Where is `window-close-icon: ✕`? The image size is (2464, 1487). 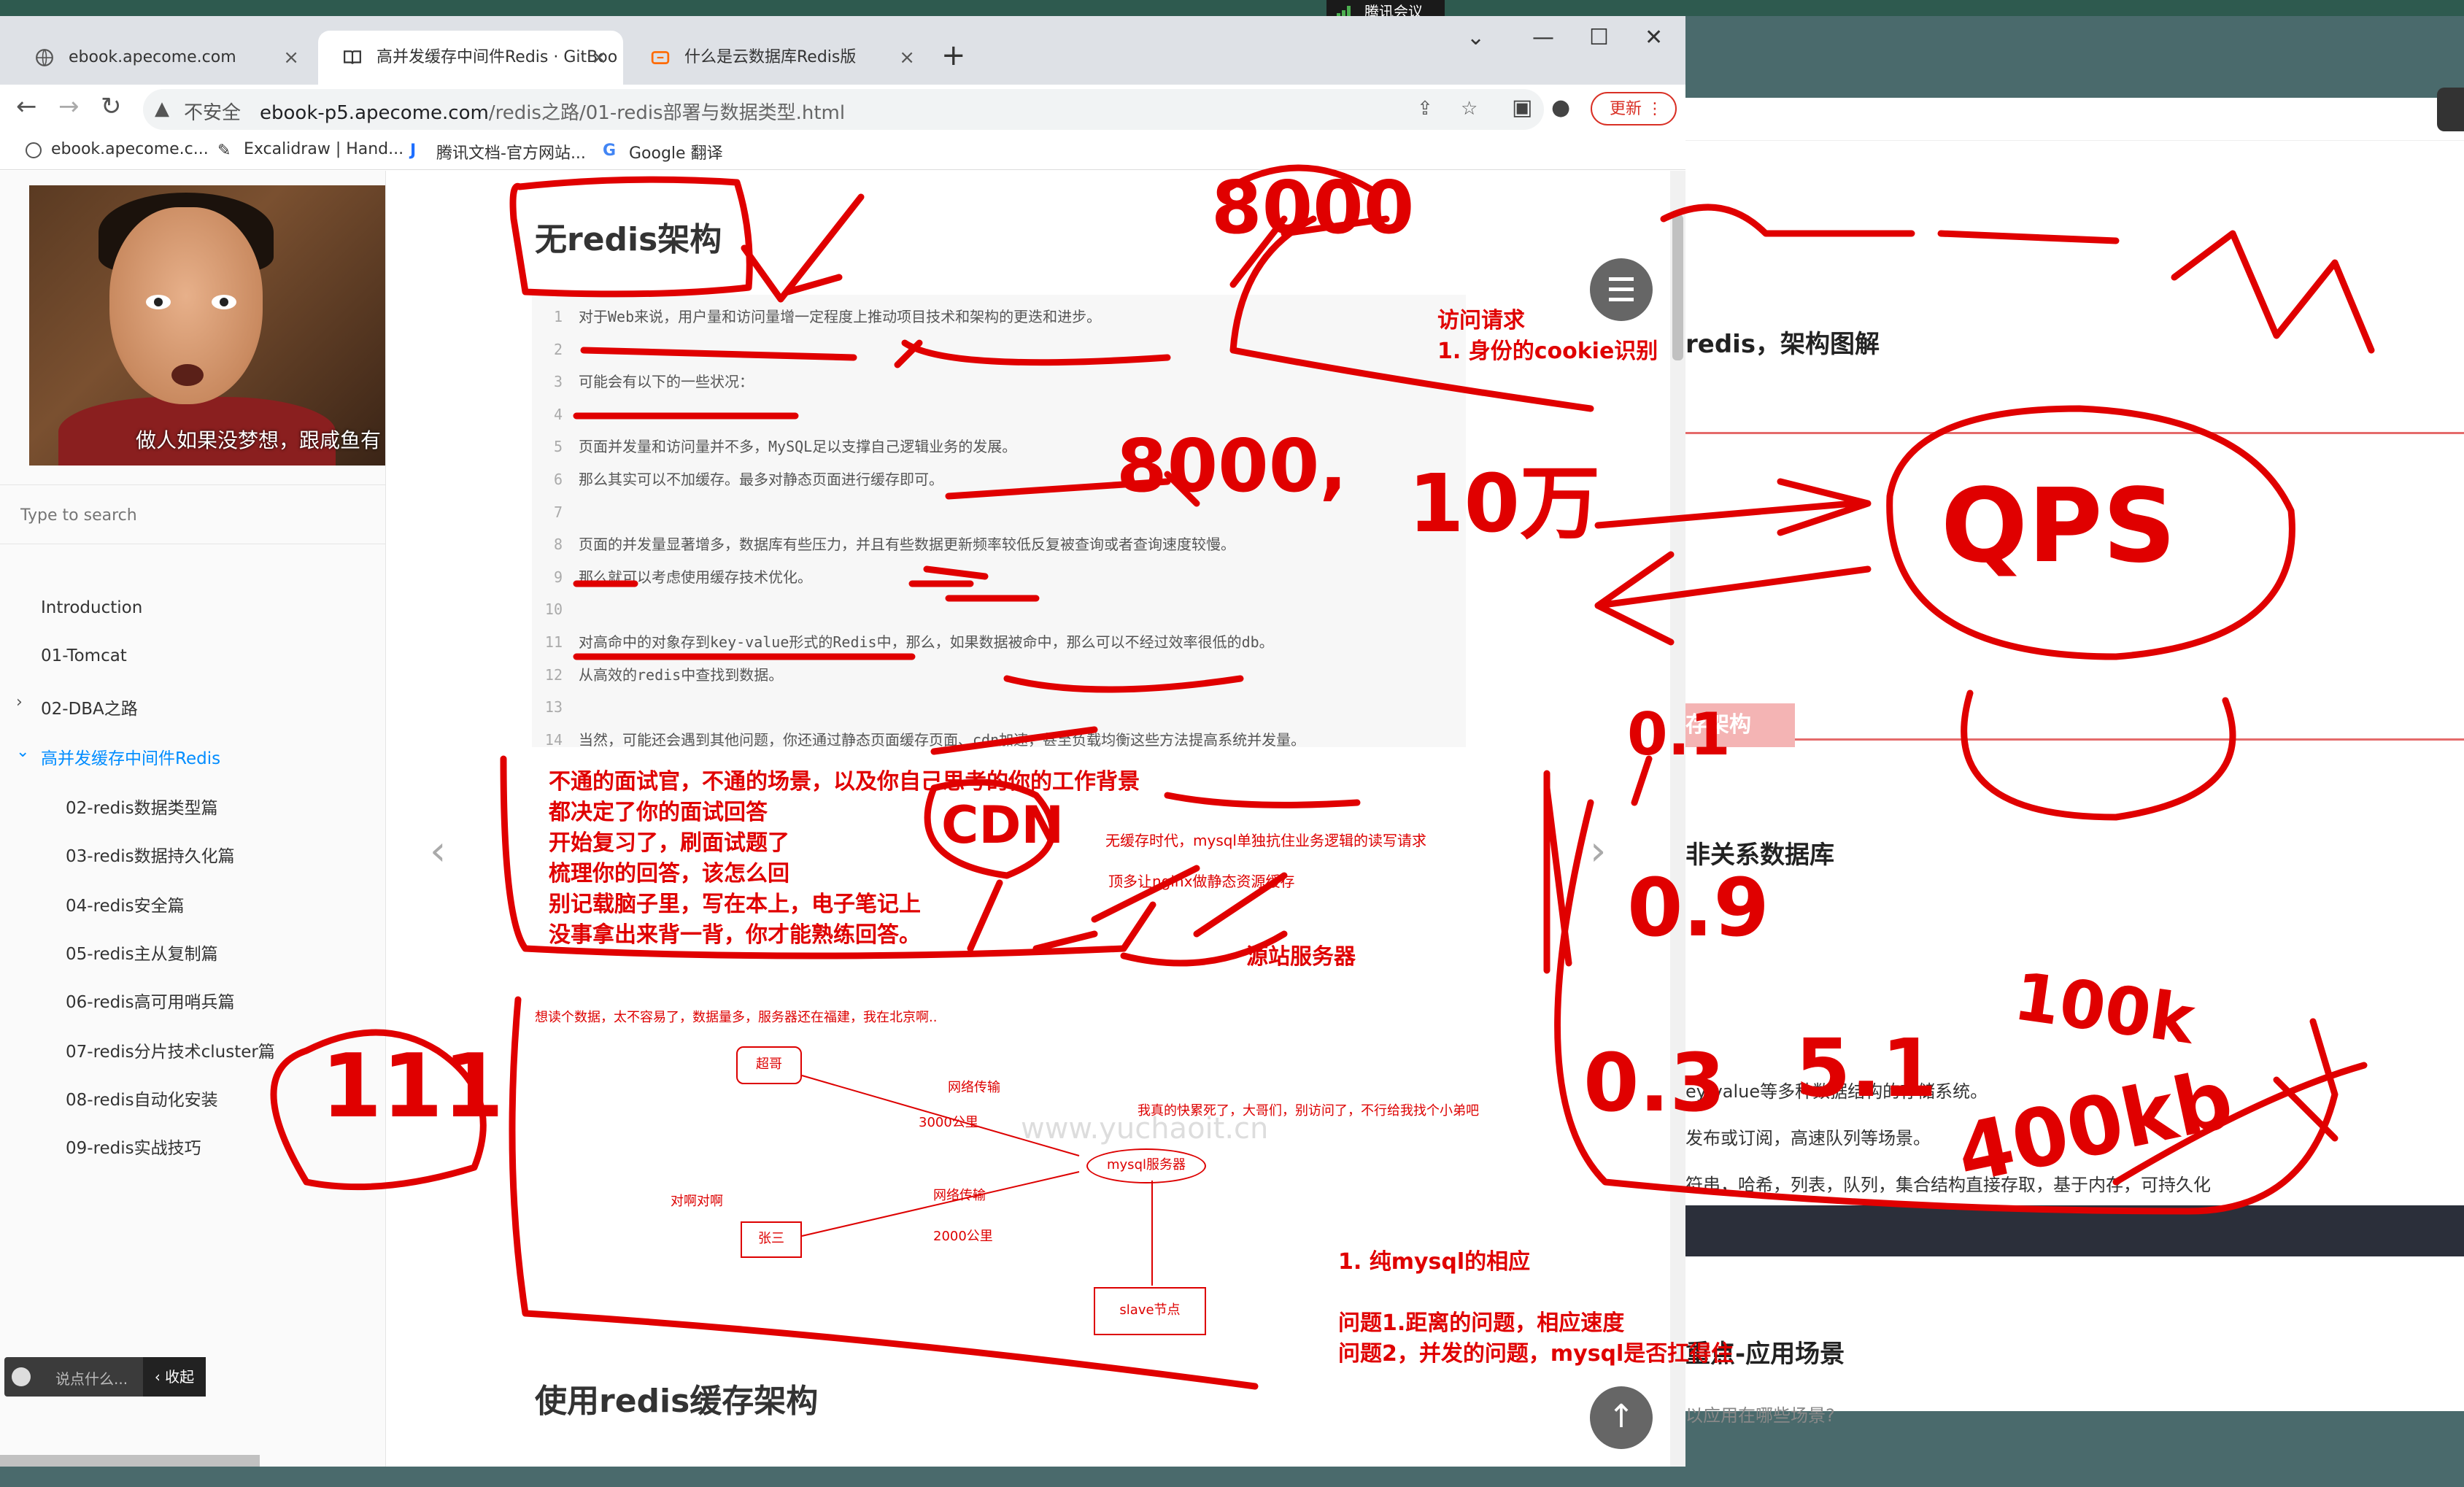 window-close-icon: ✕ is located at coordinates (1654, 37).